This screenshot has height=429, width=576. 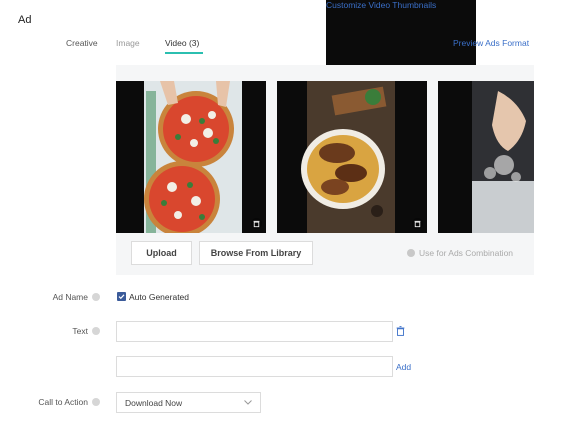 I want to click on auto-generated-checkbox, so click(x=121, y=296).